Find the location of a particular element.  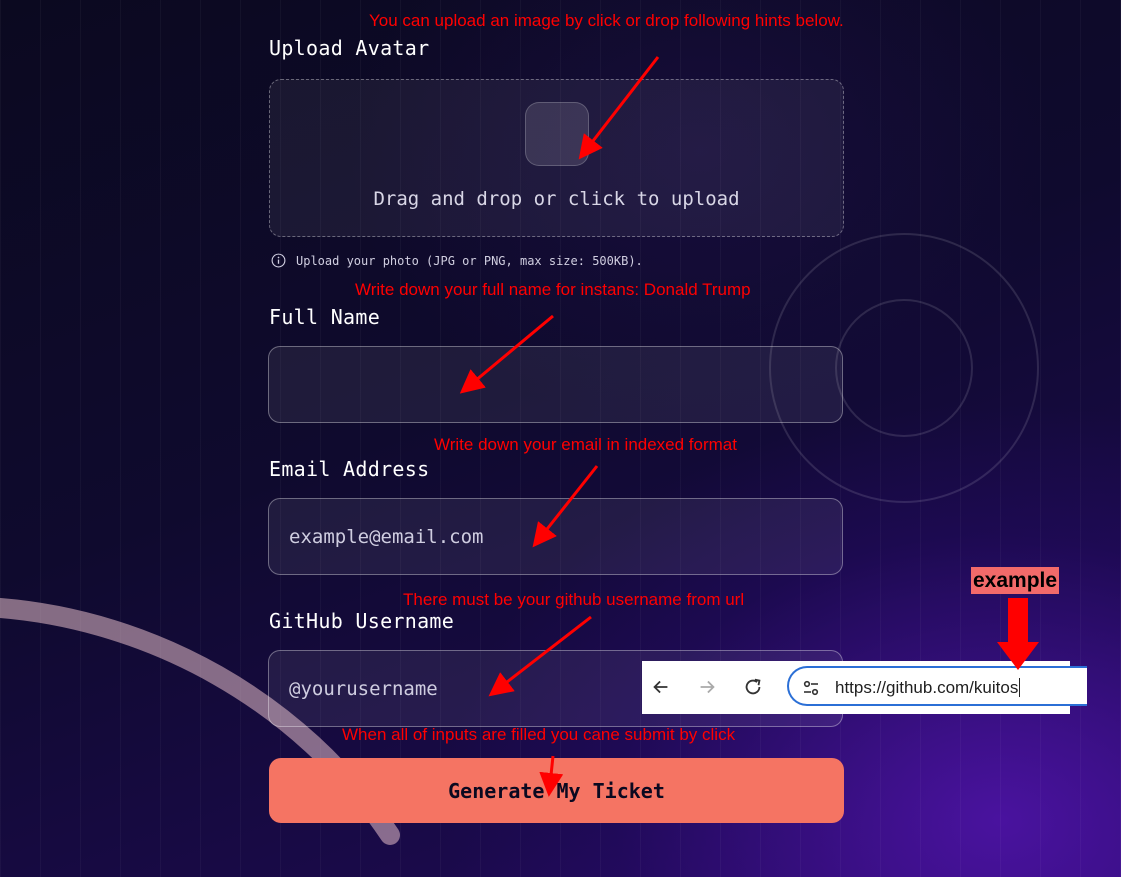

site-settings-icon is located at coordinates (811, 688).